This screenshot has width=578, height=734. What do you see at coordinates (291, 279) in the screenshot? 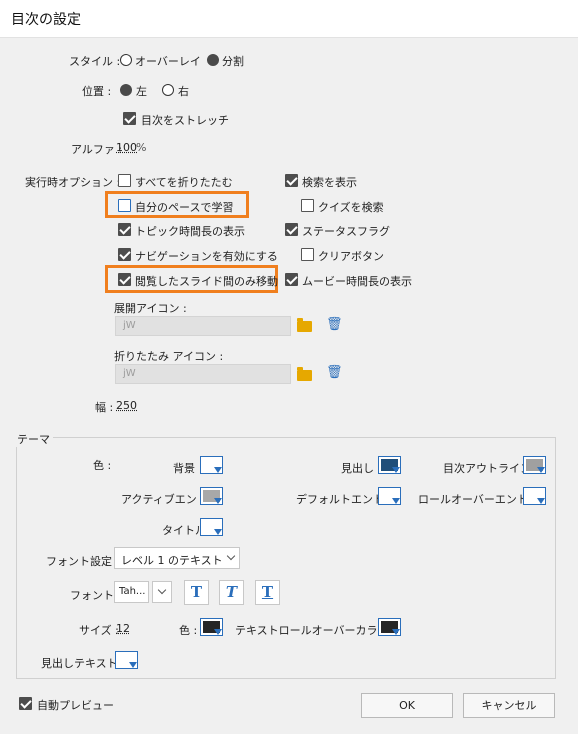
I see `movie-duration-checkbox` at bounding box center [291, 279].